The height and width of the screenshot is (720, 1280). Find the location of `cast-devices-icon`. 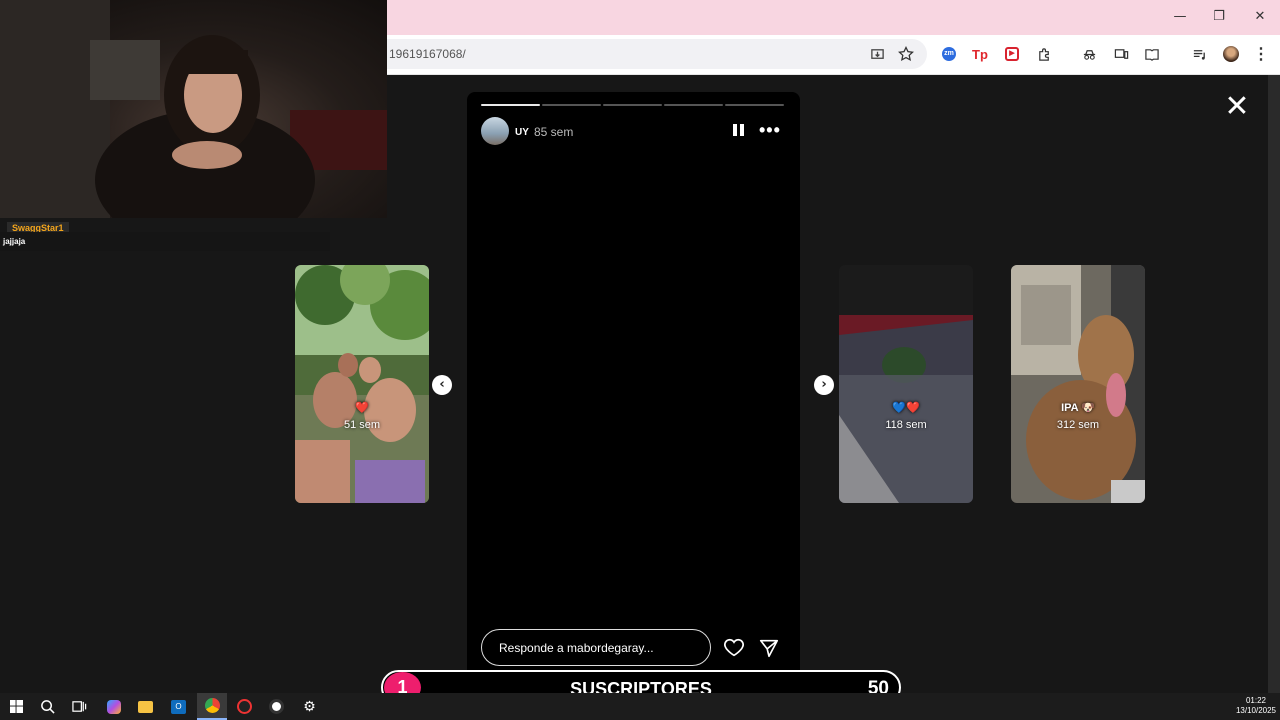

cast-devices-icon is located at coordinates (1121, 54).